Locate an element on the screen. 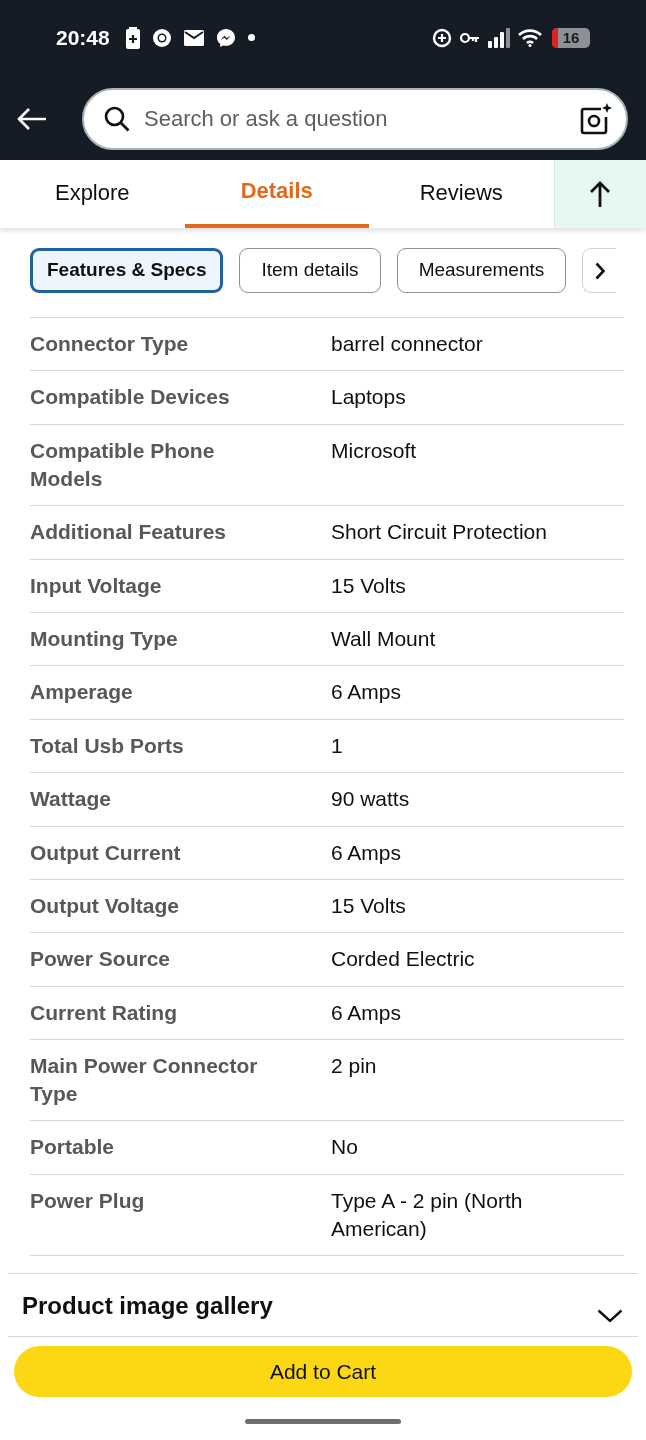 This screenshot has height=1440, width=646. chevron-down-icon is located at coordinates (610, 1316).